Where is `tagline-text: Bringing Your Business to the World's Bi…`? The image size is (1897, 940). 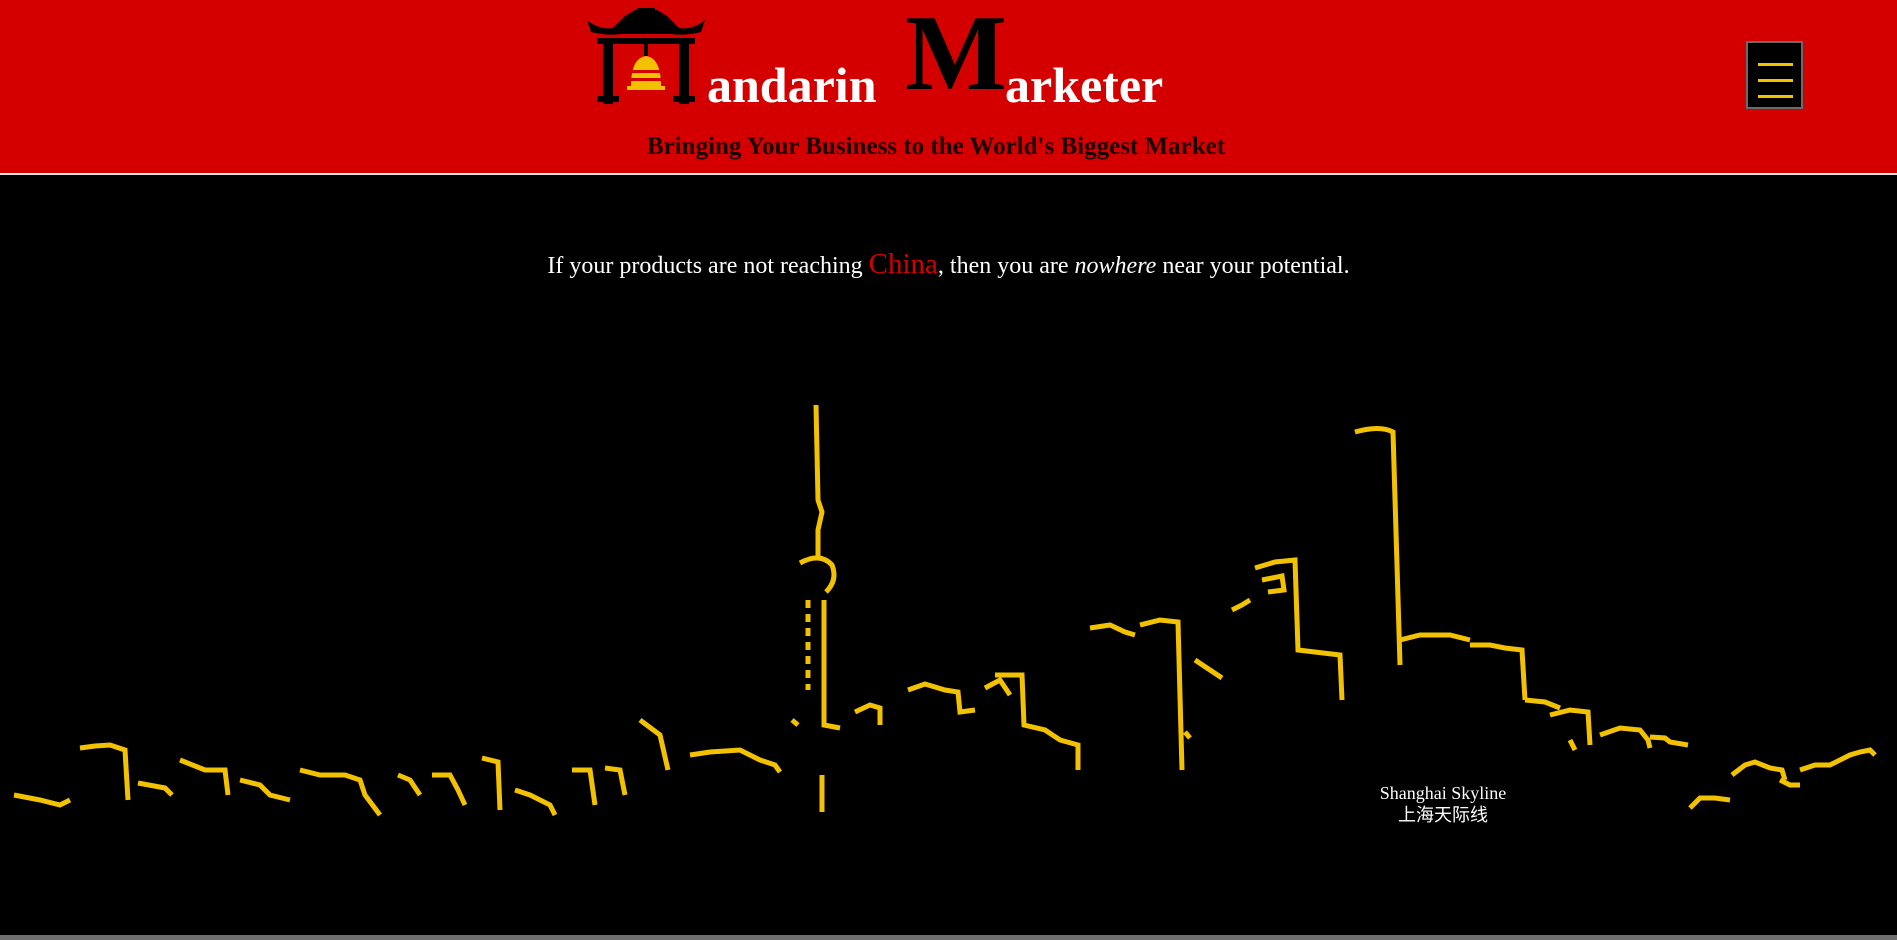
tagline-text: Bringing Your Business to the World's Bi… is located at coordinates (936, 146).